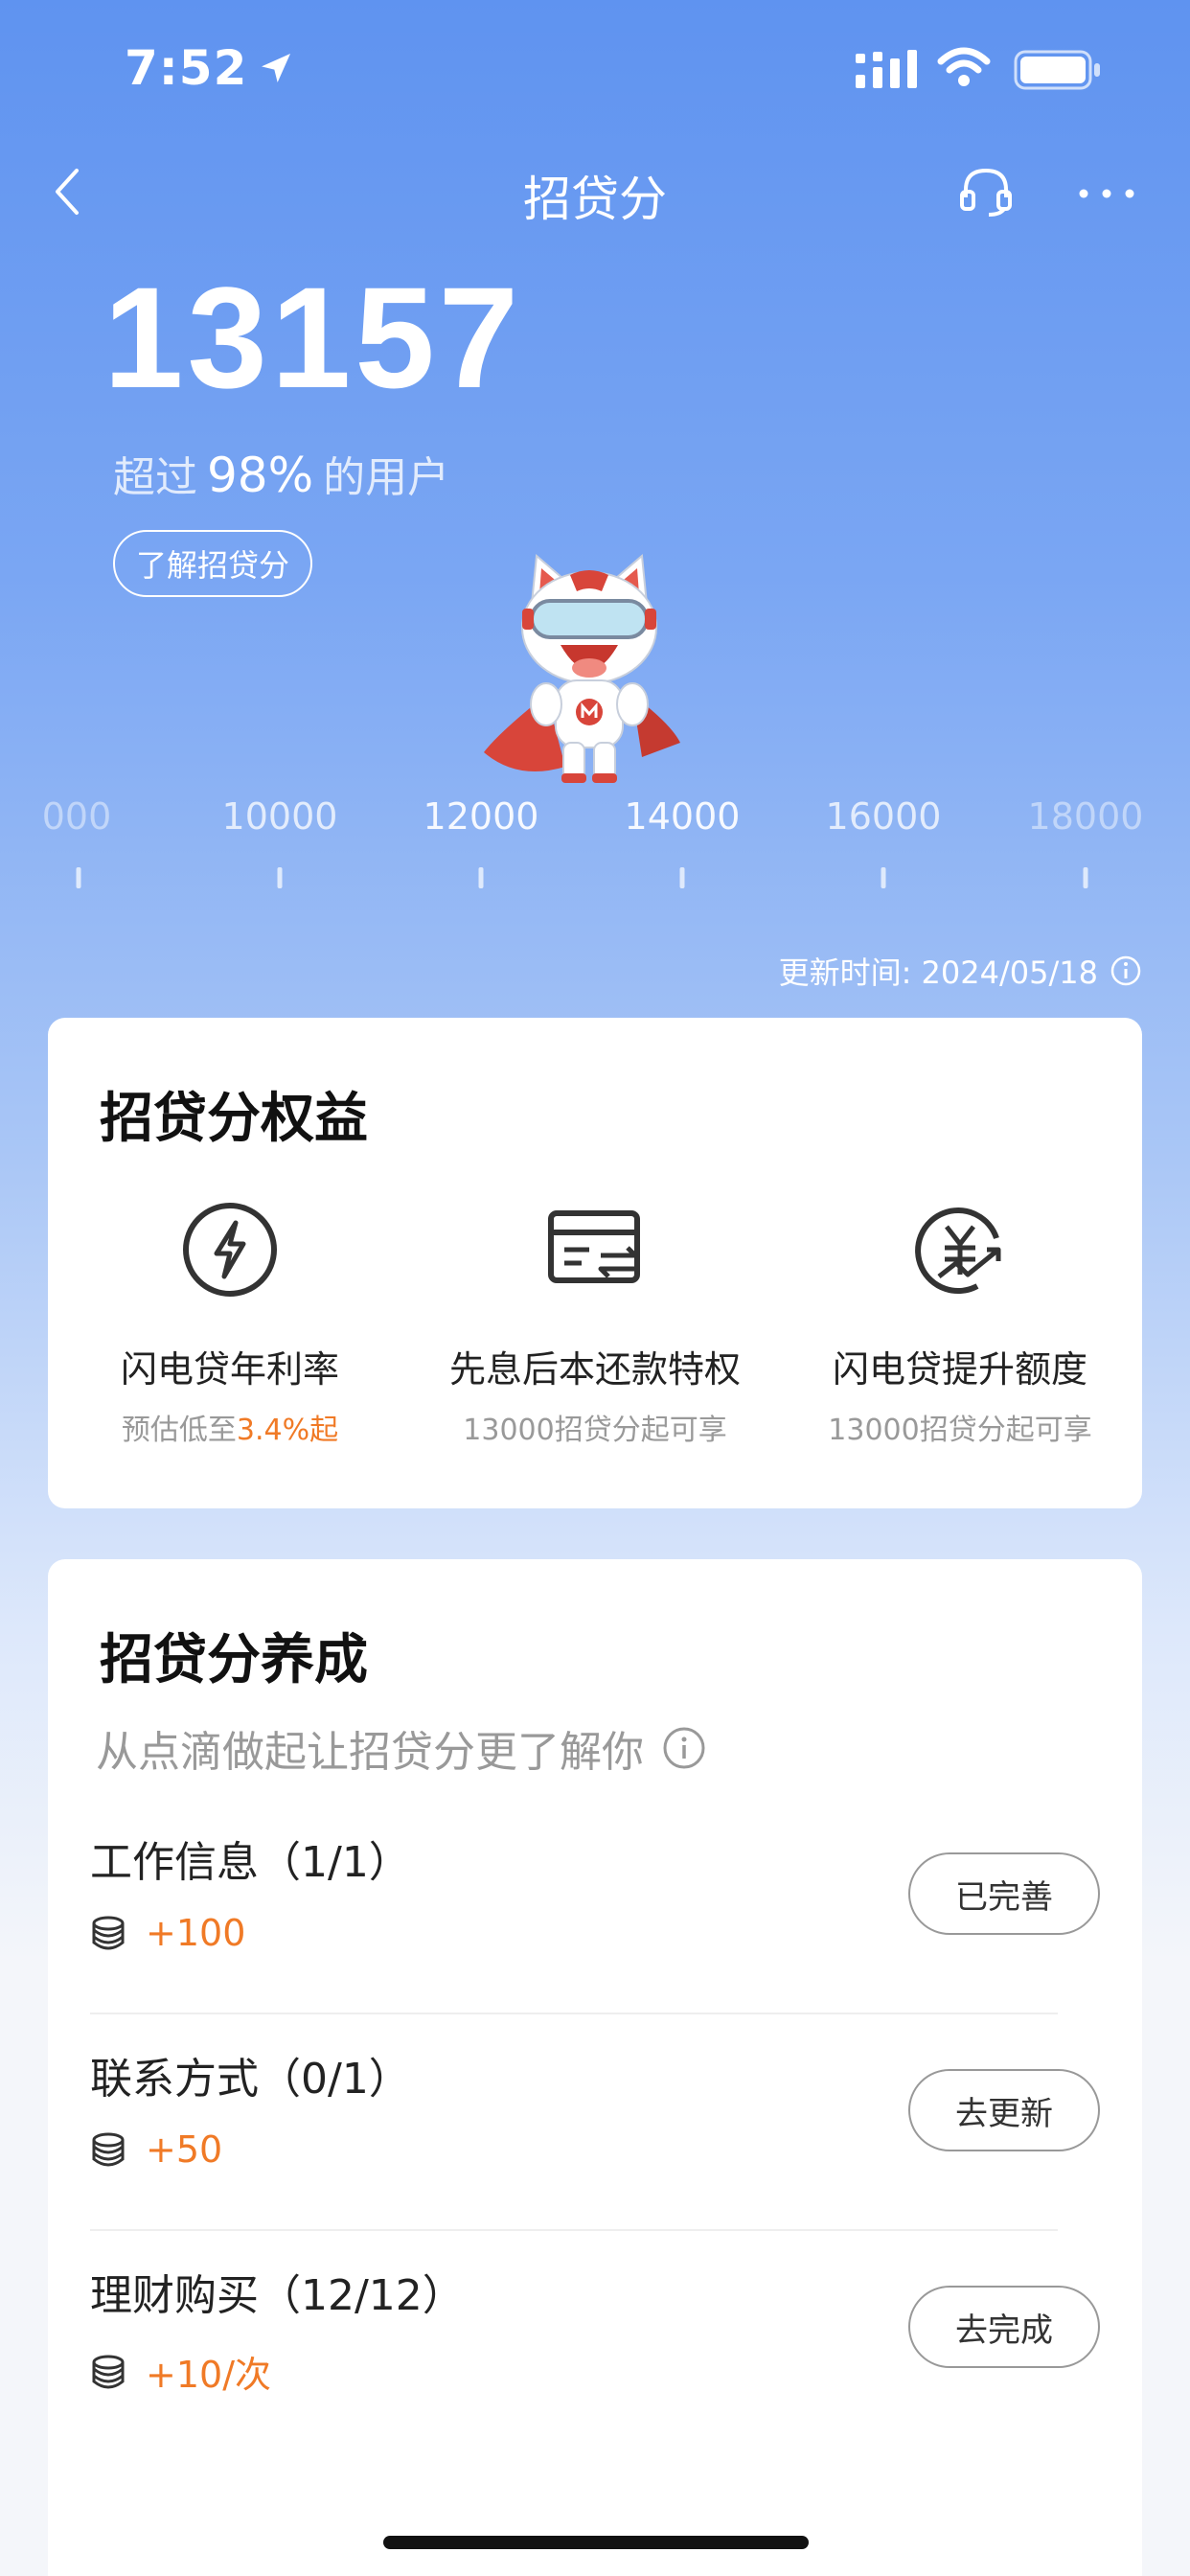  What do you see at coordinates (1085, 816) in the screenshot?
I see `scale-tick-label: 18000` at bounding box center [1085, 816].